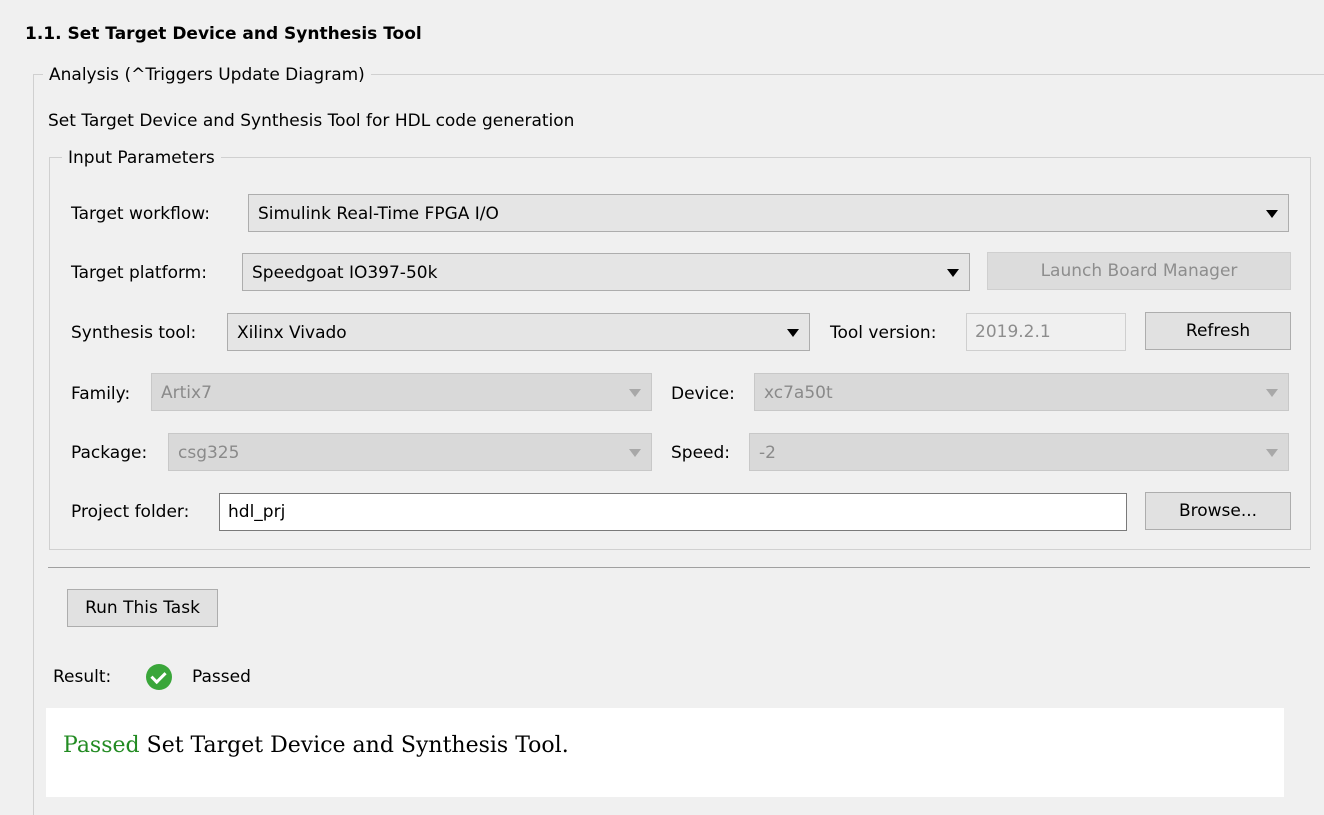  I want to click on synthesis-tool-label: Synthesis tool:, so click(134, 333).